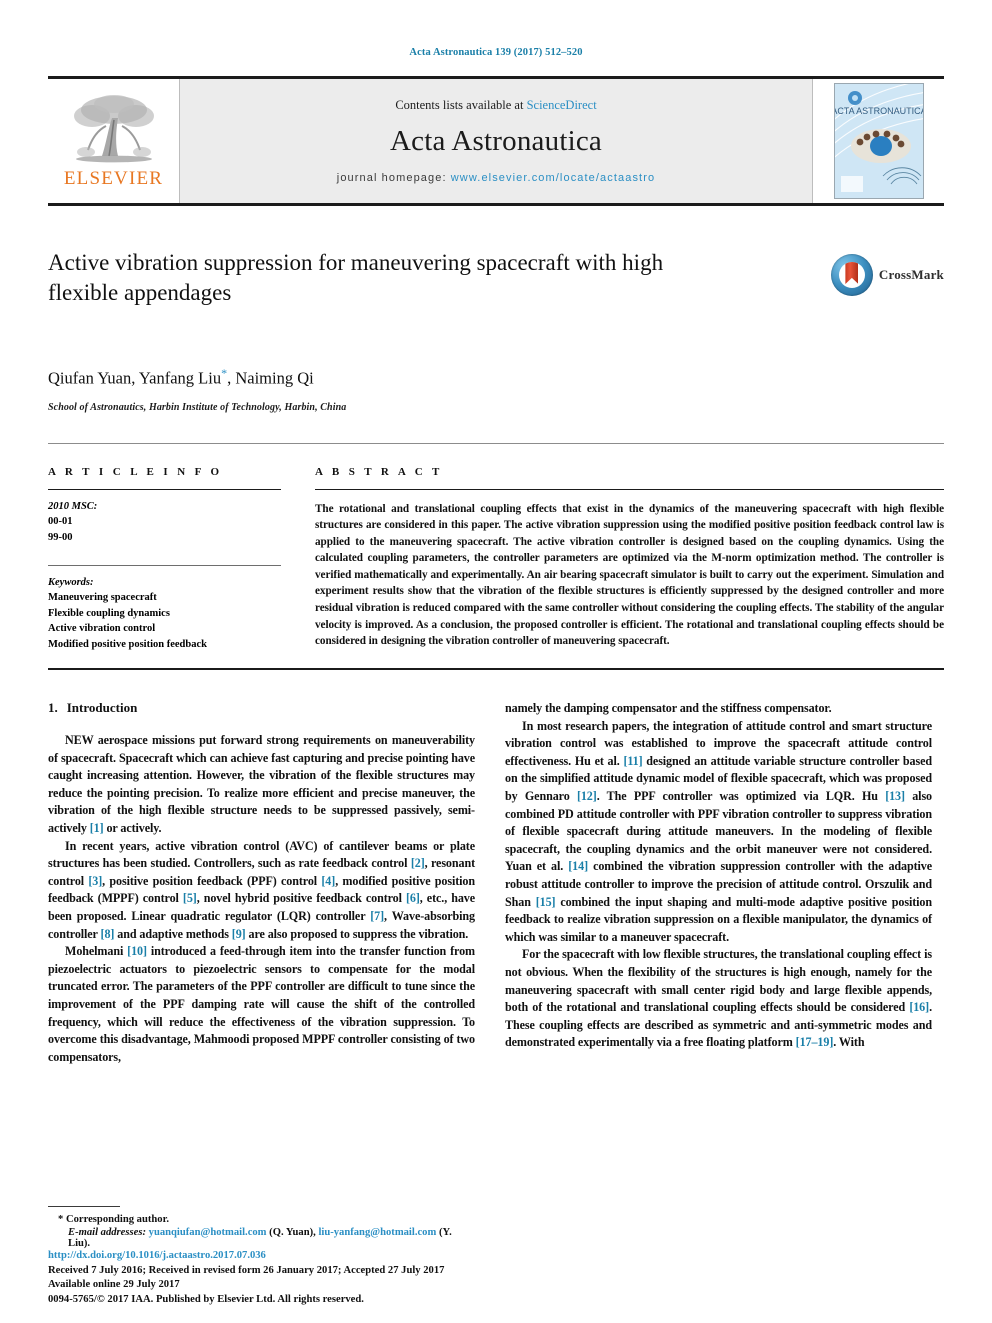 The image size is (992, 1323). What do you see at coordinates (815, 1042) in the screenshot?
I see `citation-reference: [17–19]` at bounding box center [815, 1042].